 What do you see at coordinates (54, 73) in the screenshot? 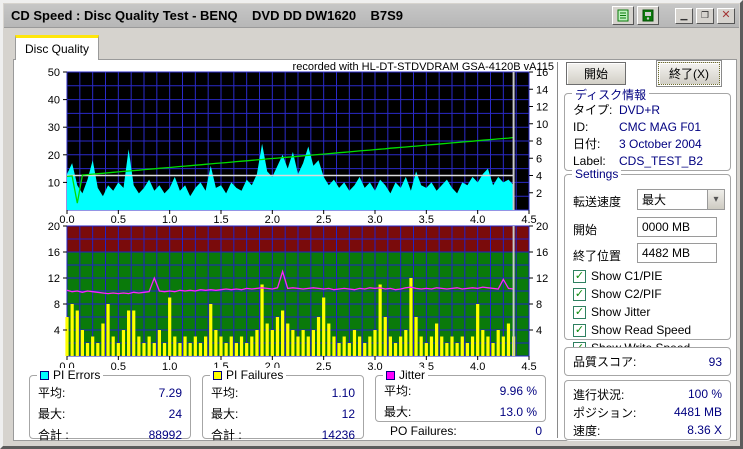
I see `axis-tick-label: 50` at bounding box center [54, 73].